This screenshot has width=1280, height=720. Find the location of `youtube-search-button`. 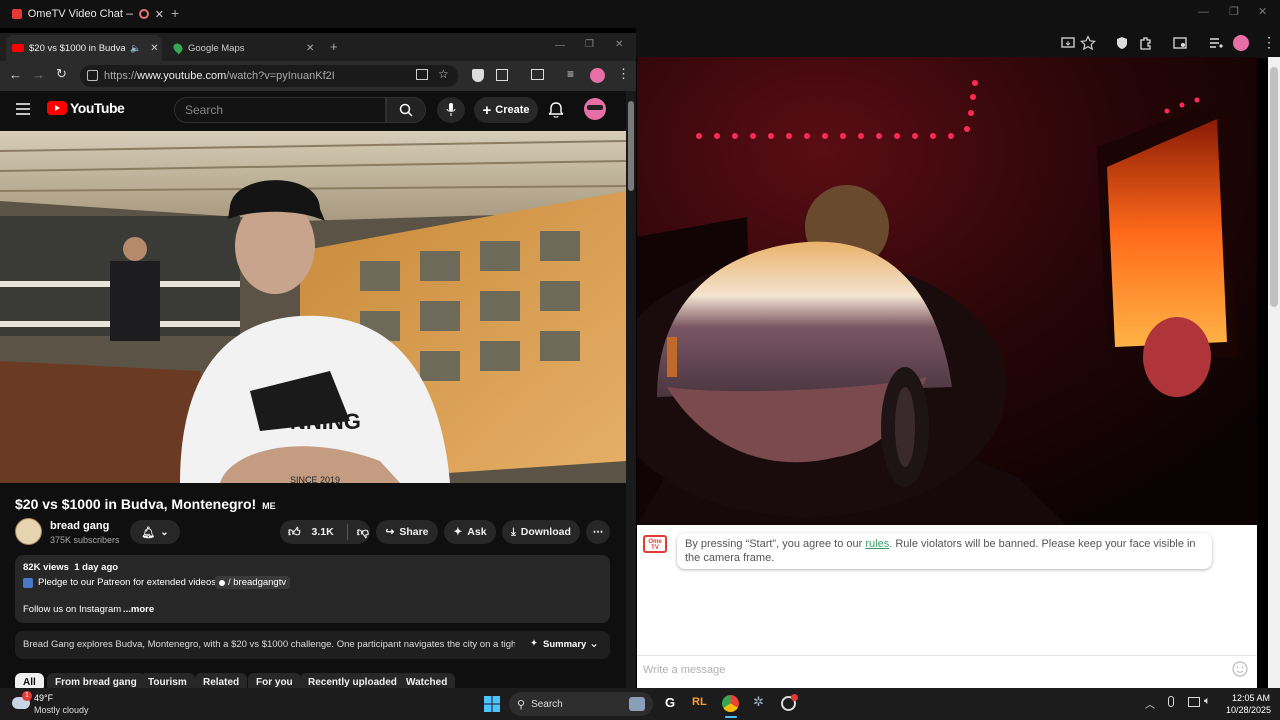

youtube-search-button is located at coordinates (406, 110).